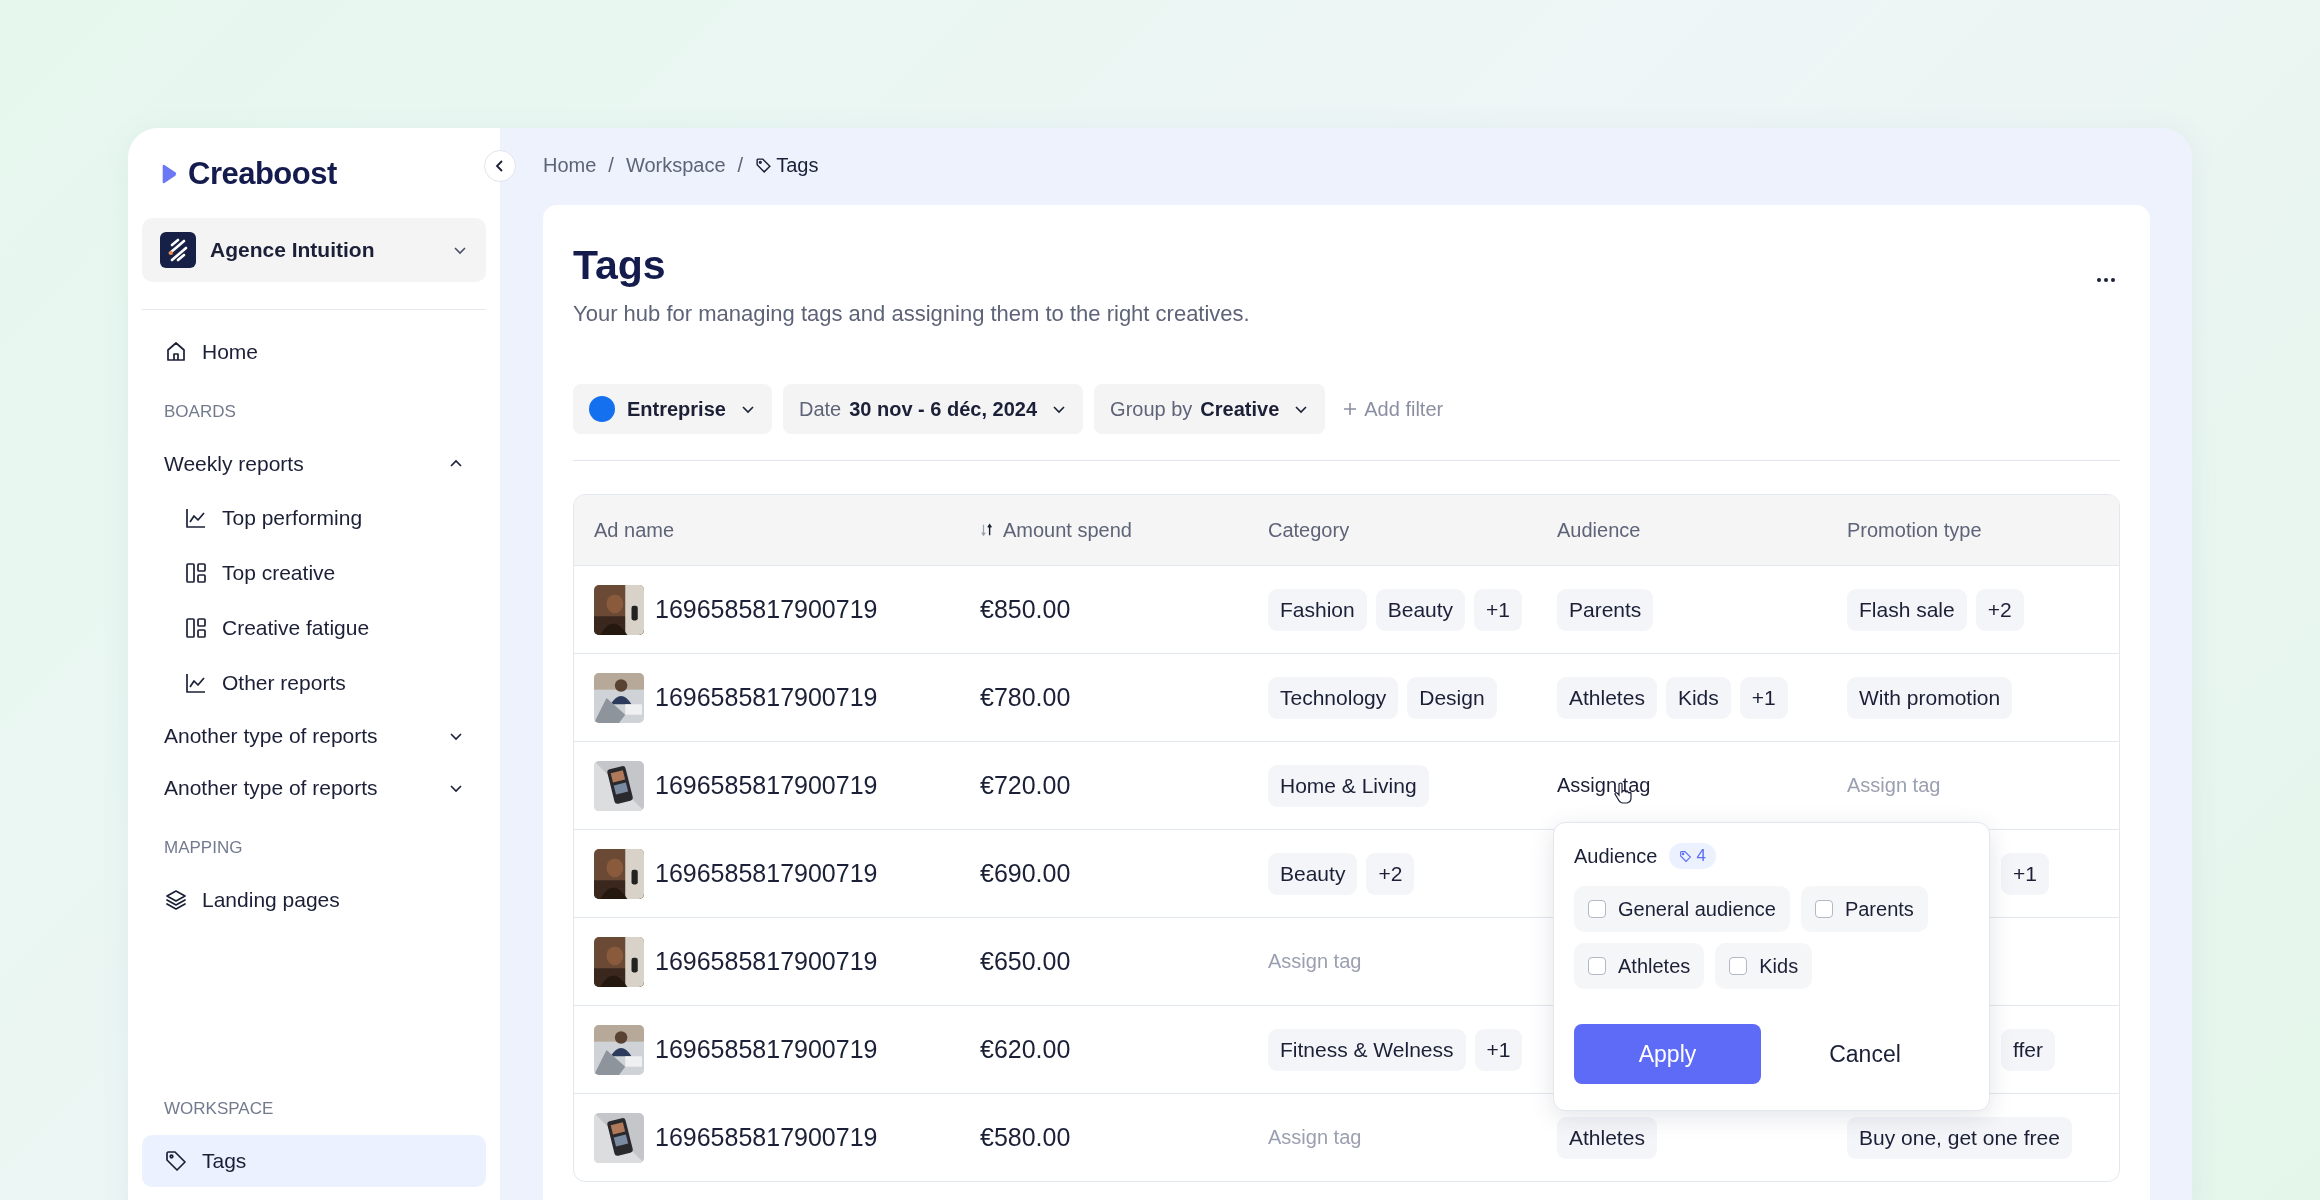 This screenshot has width=2320, height=1200. Describe the element at coordinates (1698, 697) in the screenshot. I see `tag-chip: Kids` at that location.